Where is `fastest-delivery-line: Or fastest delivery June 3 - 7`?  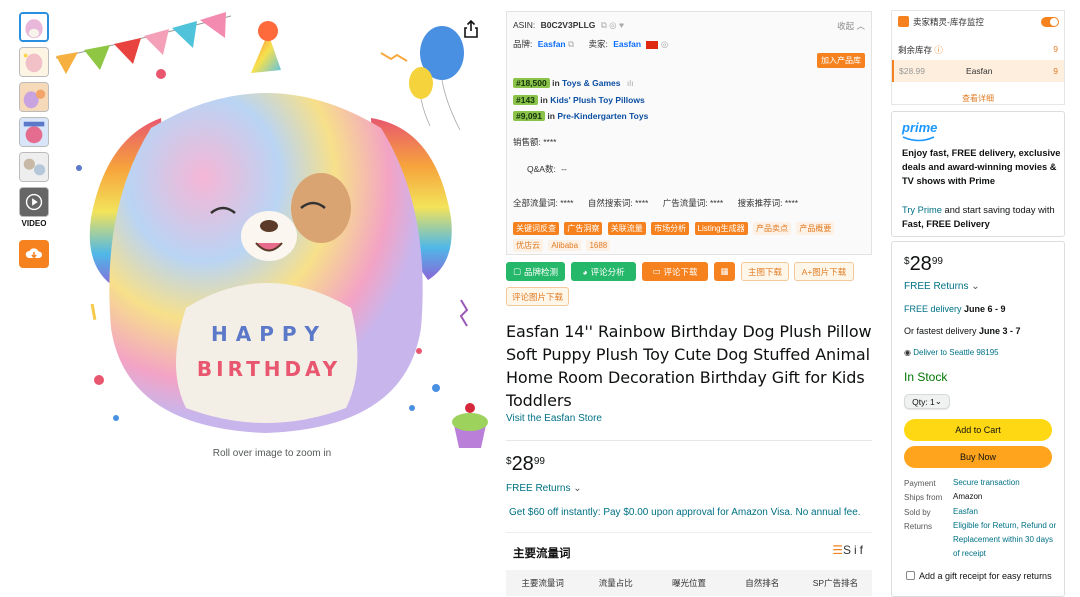 fastest-delivery-line: Or fastest delivery June 3 - 7 is located at coordinates (962, 331).